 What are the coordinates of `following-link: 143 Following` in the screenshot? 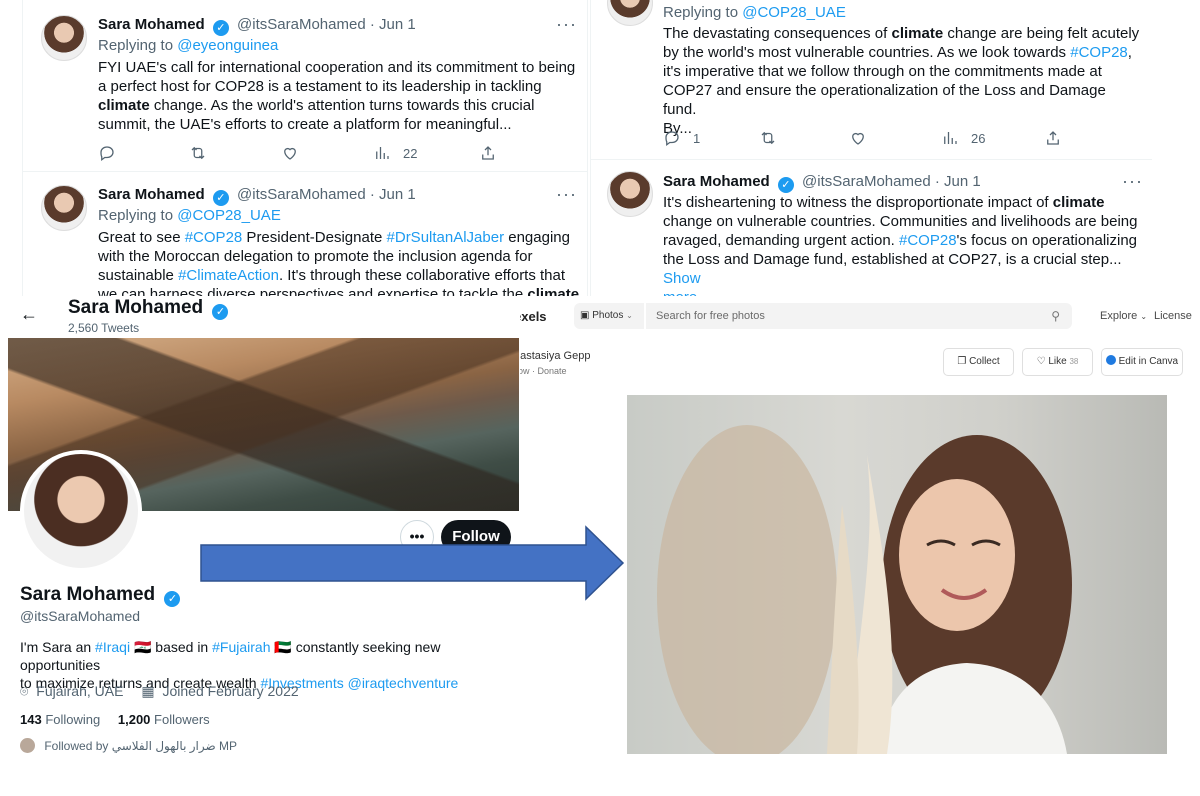 It's located at (62, 719).